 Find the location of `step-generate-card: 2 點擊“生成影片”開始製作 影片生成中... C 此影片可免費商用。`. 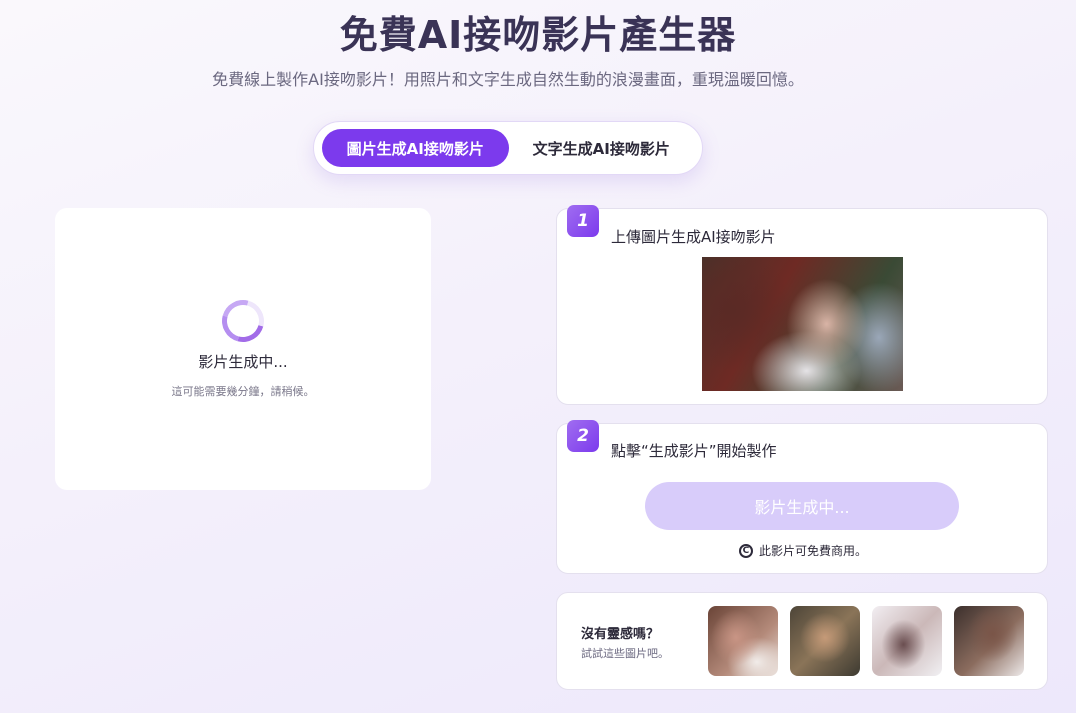

step-generate-card: 2 點擊“生成影片”開始製作 影片生成中... C 此影片可免費商用。 is located at coordinates (802, 497).